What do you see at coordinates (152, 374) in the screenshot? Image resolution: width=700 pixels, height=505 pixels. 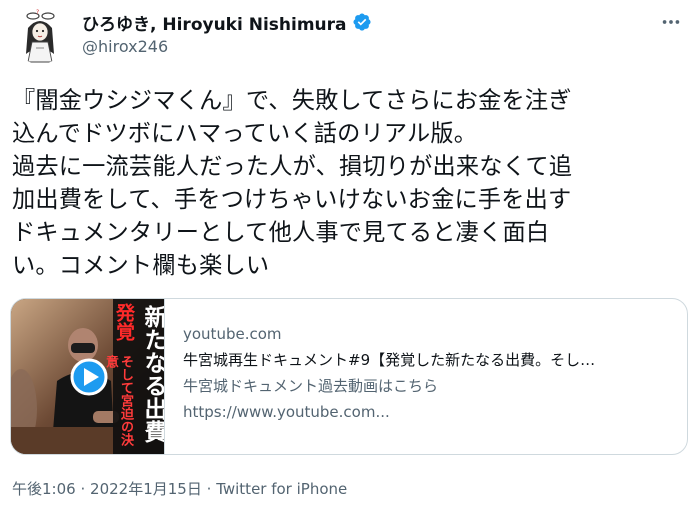 I see `thumbnail-caption-big-2: 新たなる出費` at bounding box center [152, 374].